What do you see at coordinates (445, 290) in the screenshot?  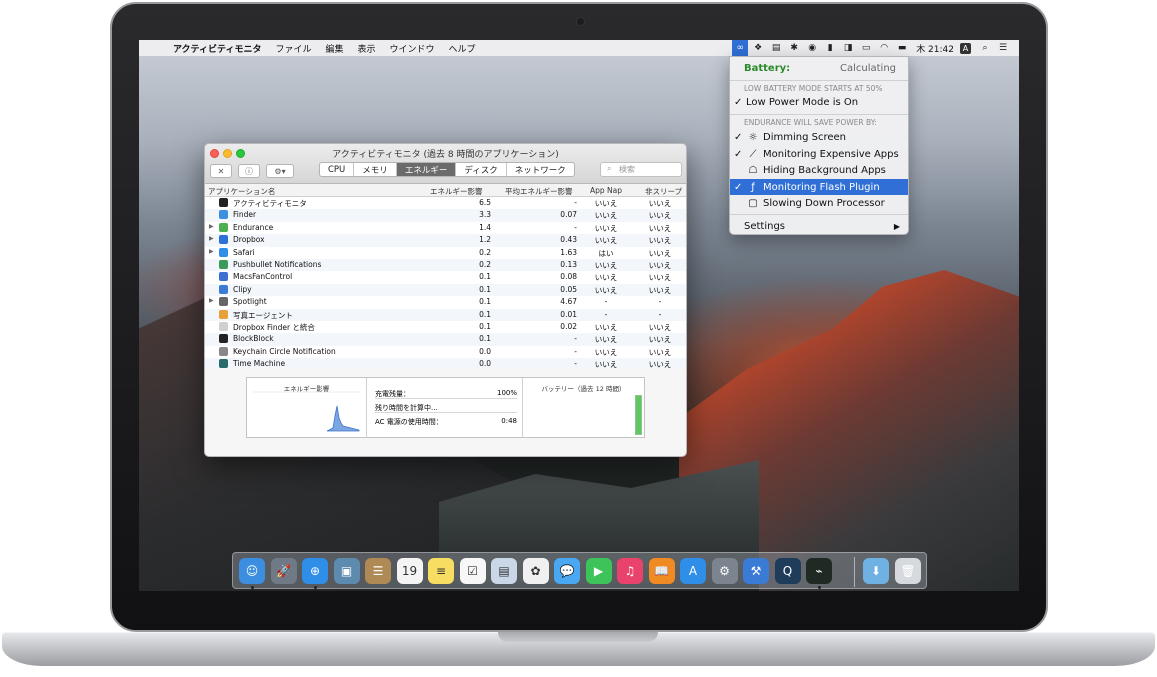 I see `table-row: Clipy 0.1 0.05 いいえ いいえ` at bounding box center [445, 290].